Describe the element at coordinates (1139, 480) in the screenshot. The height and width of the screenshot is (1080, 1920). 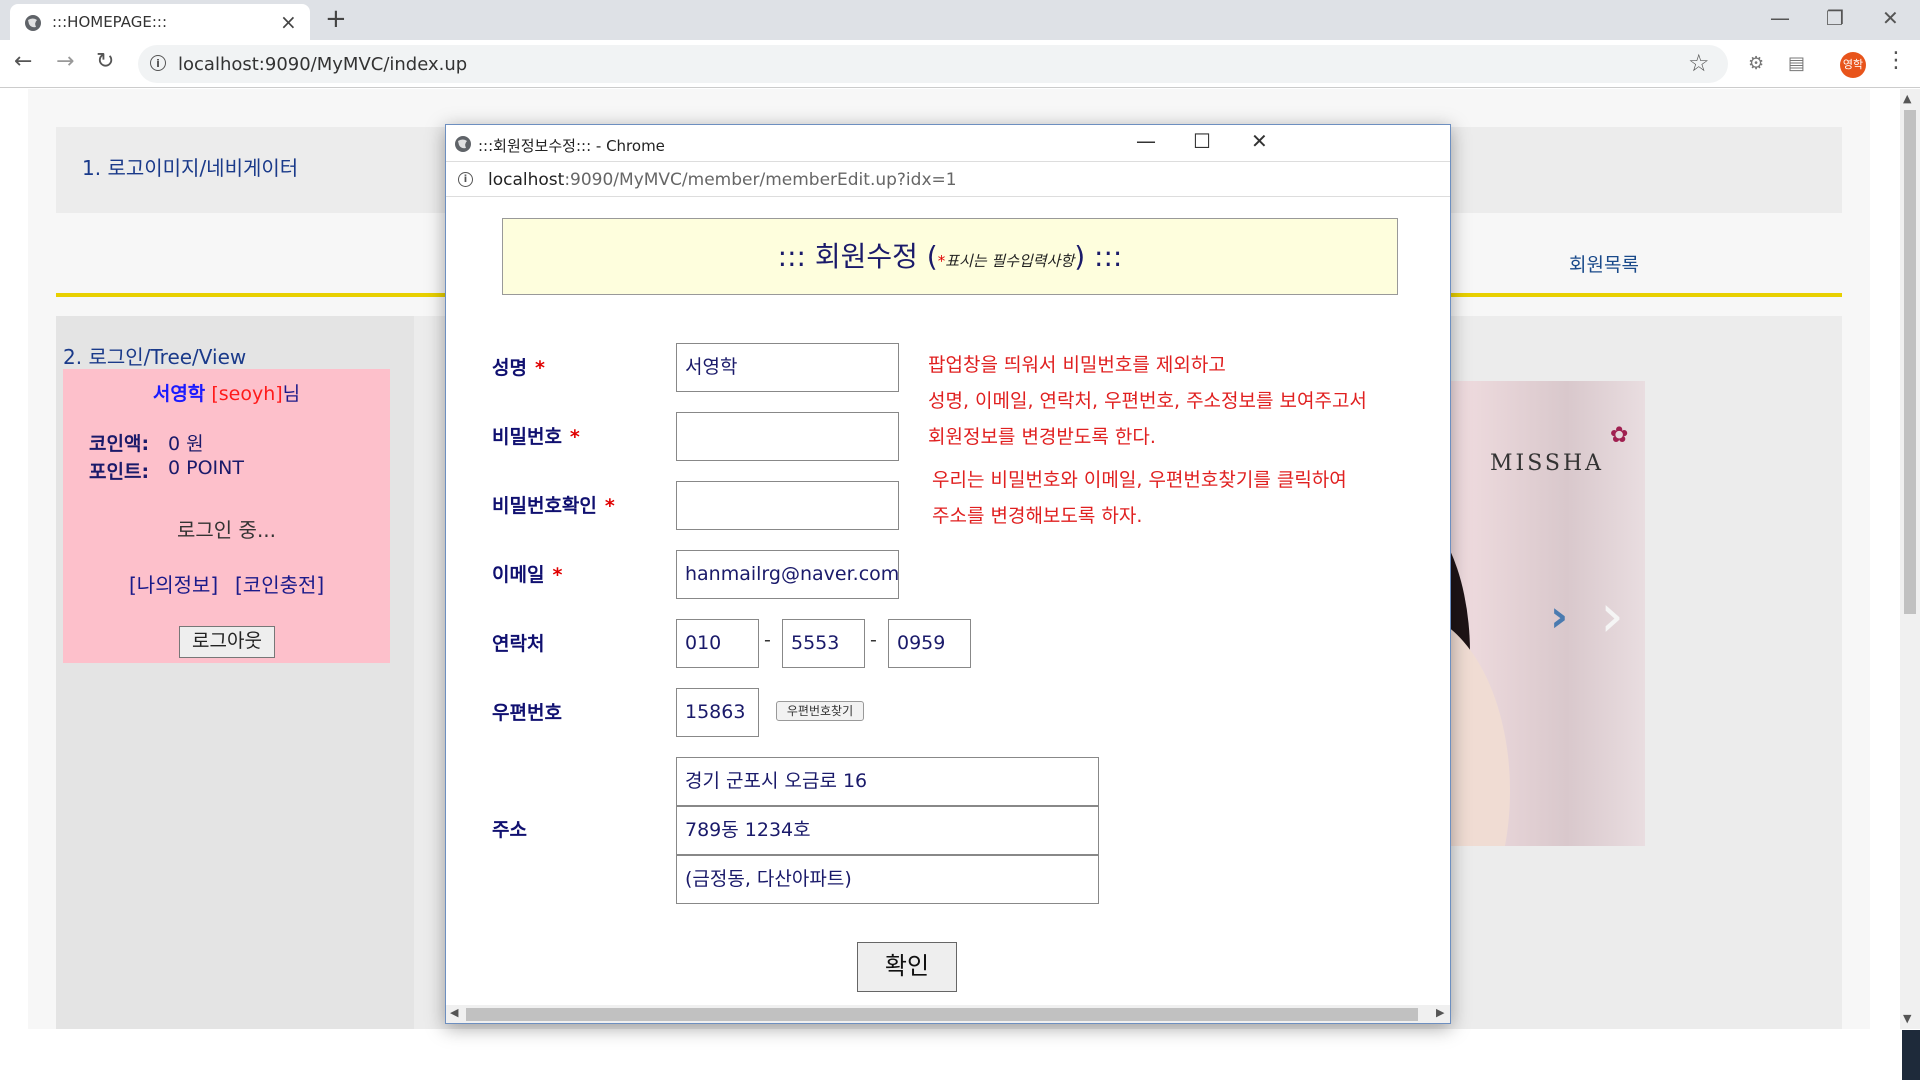
I see `note-line: 우리는 비밀번호와 이메일, 우편번호찾기를 클릭하여` at that location.